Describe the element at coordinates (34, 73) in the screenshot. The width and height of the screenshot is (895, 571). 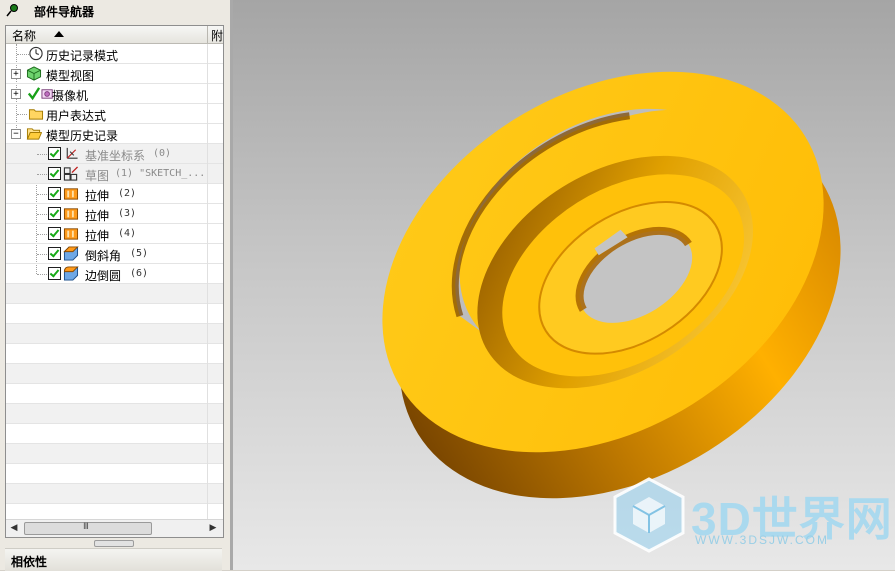
I see `model-views-icon` at that location.